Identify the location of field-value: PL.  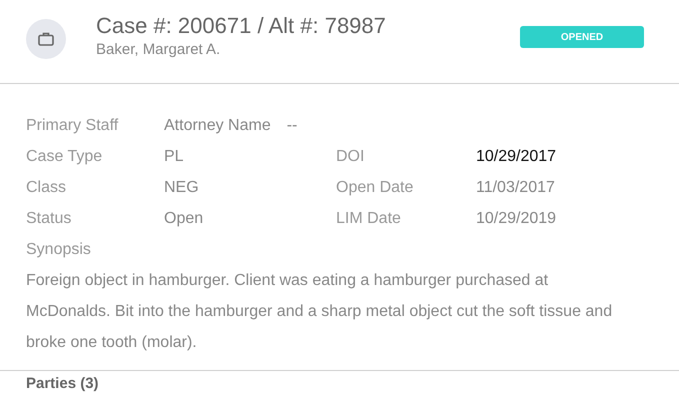
(174, 157).